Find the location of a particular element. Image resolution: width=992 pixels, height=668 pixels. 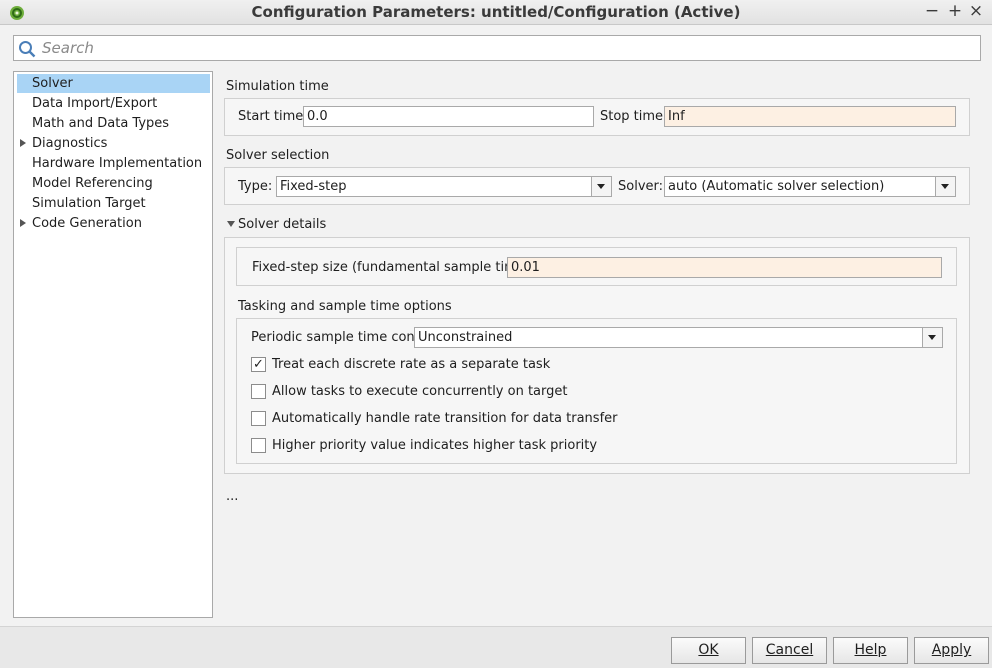

cancel-button: Cancel is located at coordinates (789, 650).